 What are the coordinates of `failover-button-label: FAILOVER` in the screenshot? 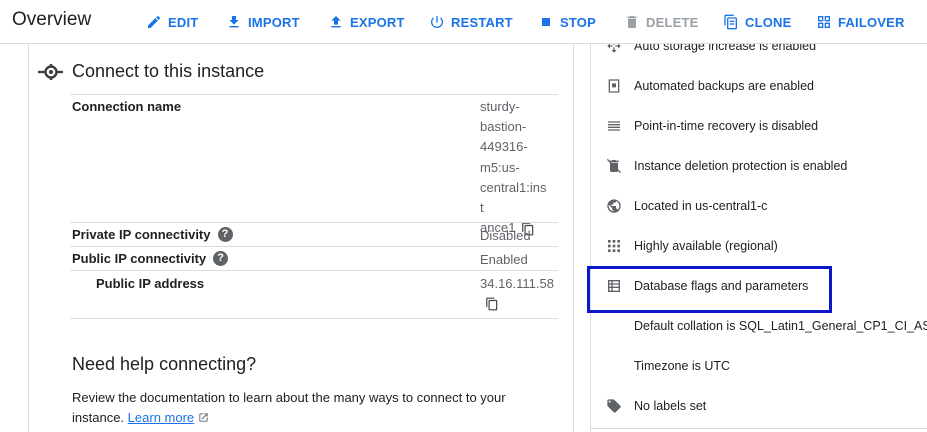 It's located at (871, 22).